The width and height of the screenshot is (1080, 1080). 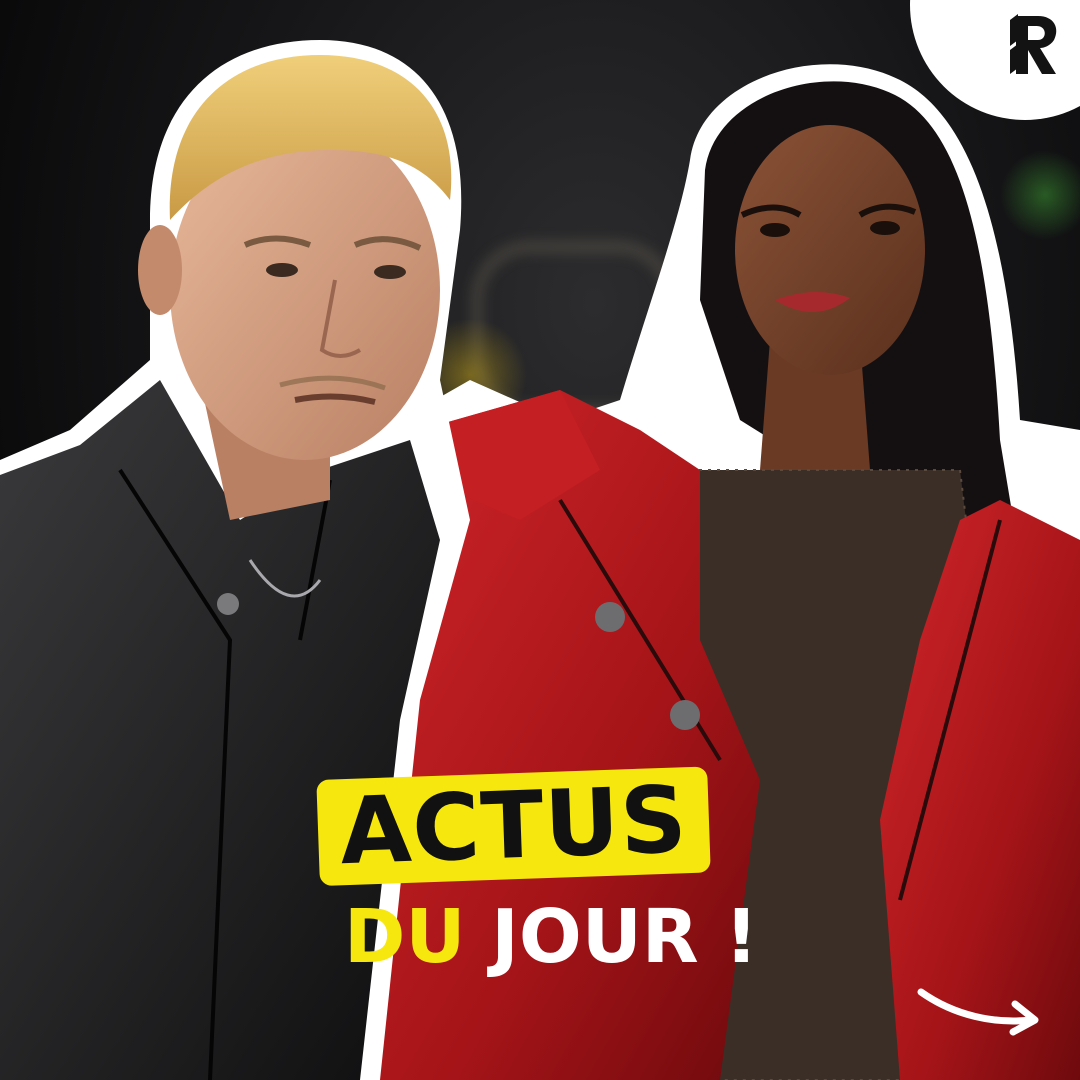 I want to click on headline: ACTUS DU JOUR !, so click(x=538, y=873).